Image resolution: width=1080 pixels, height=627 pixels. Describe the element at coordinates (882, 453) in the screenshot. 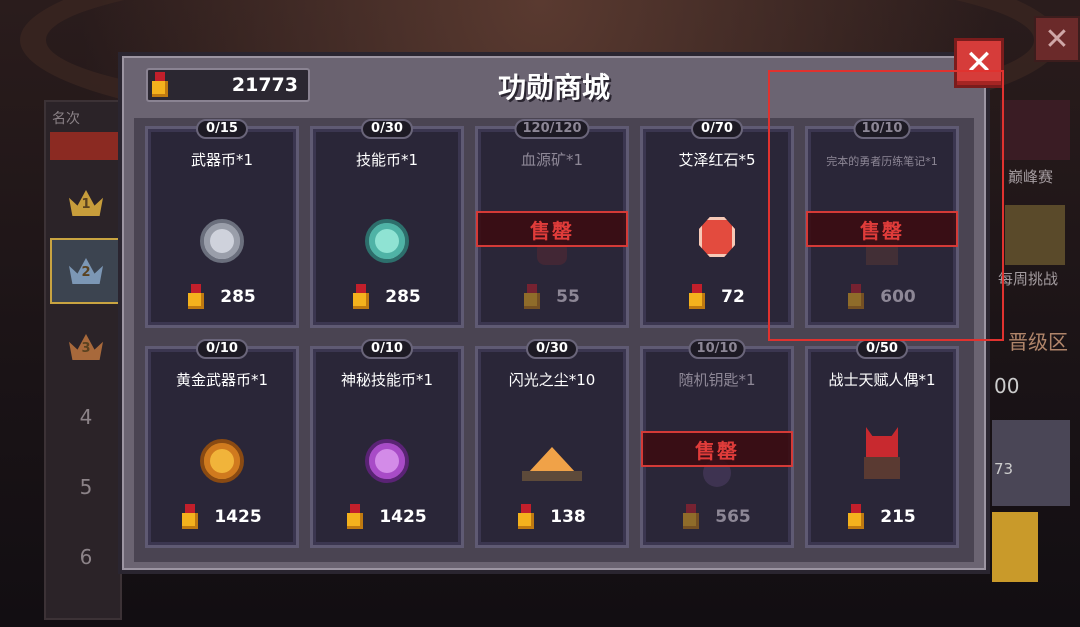

I see `warrior-doll-icon` at that location.